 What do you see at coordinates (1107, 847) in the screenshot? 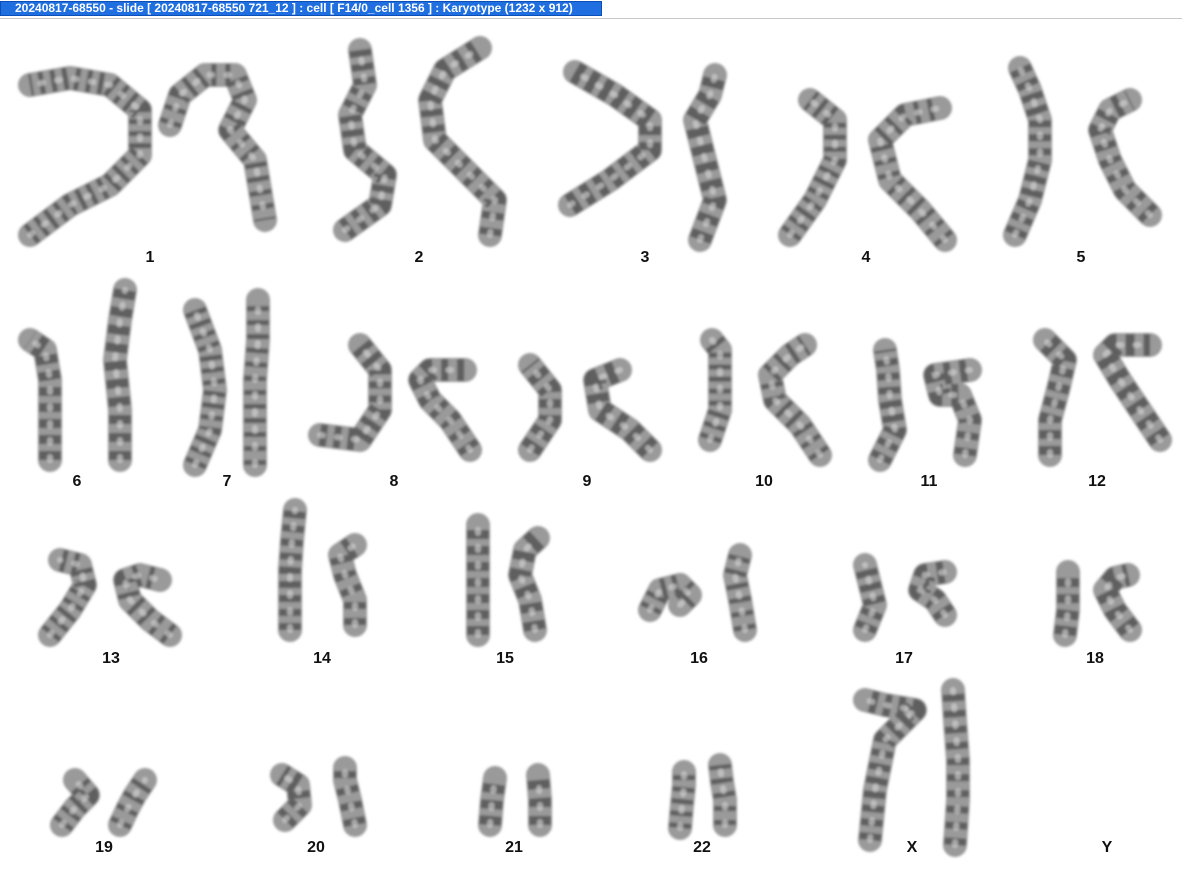
I see `chromosome-label-Y: Y` at bounding box center [1107, 847].